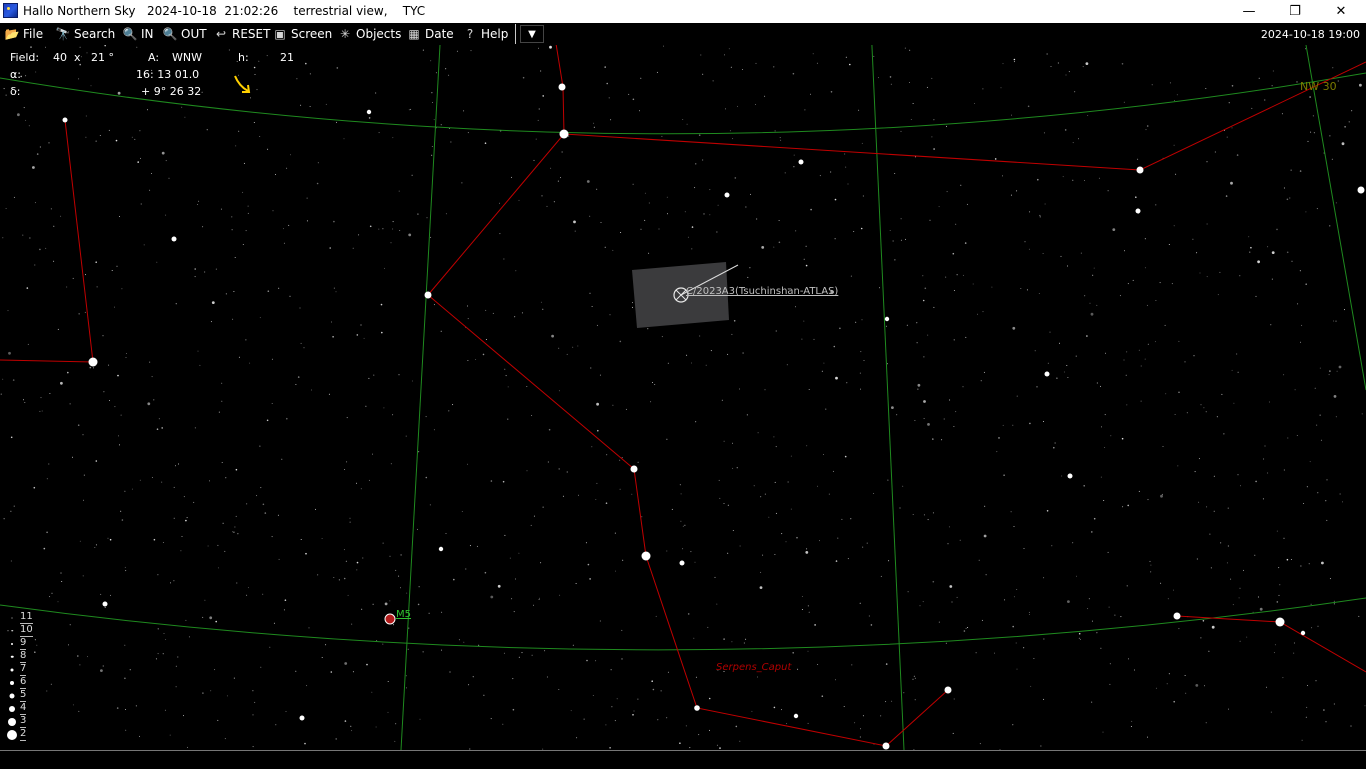 The width and height of the screenshot is (1366, 769). Describe the element at coordinates (1341, 11) in the screenshot. I see `close-button: ✕` at that location.